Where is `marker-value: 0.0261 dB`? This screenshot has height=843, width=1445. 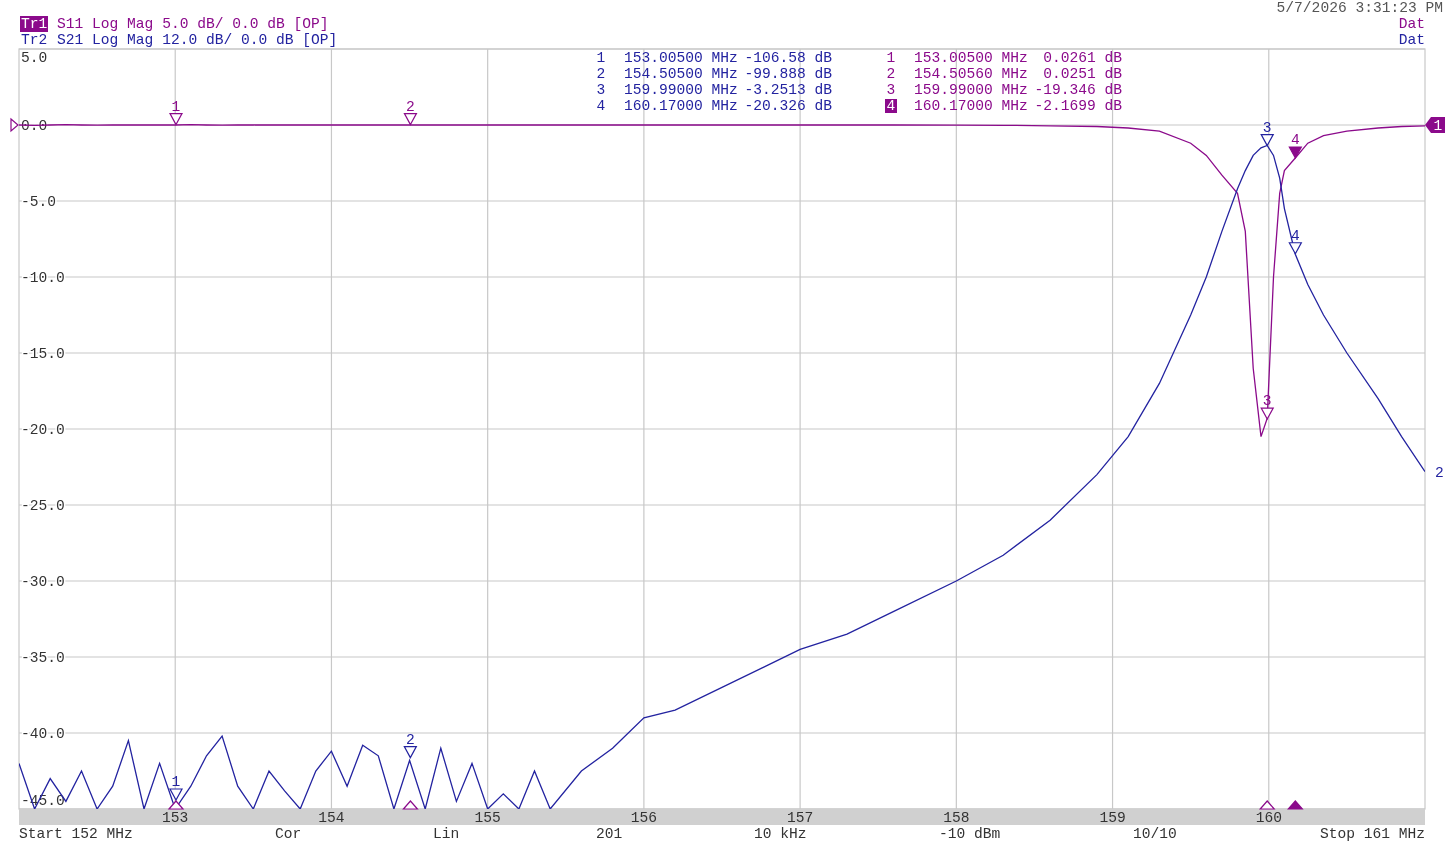
marker-value: 0.0261 dB is located at coordinates (1082, 58).